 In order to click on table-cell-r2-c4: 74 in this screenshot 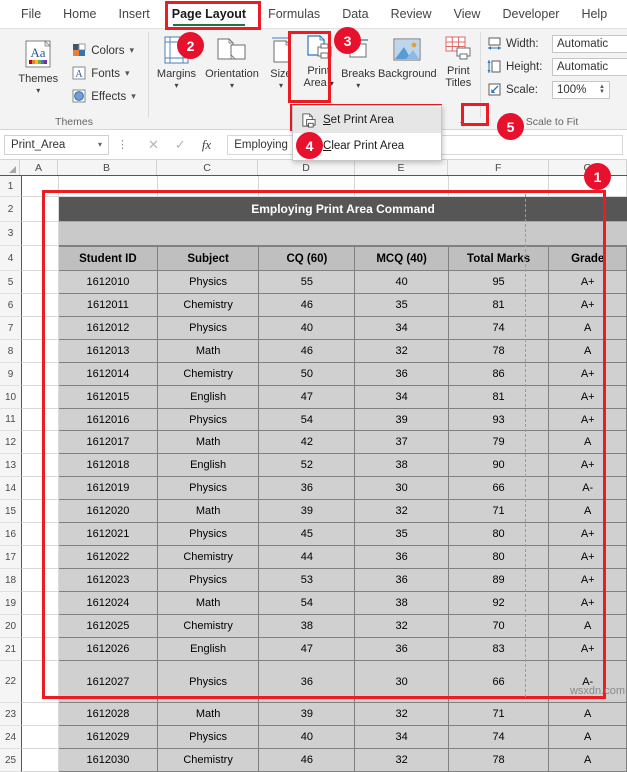, I will do `click(499, 328)`.